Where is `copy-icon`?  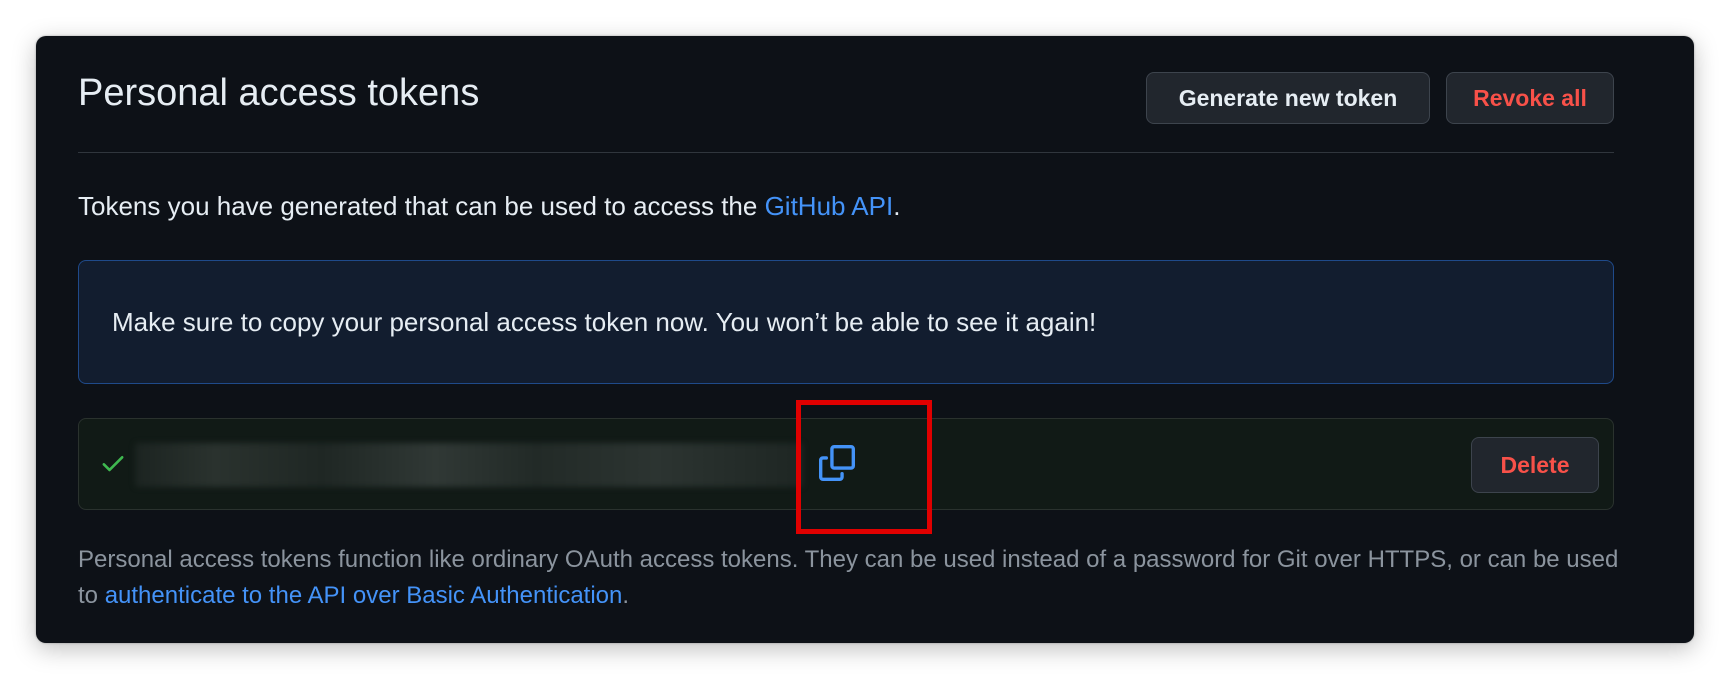 copy-icon is located at coordinates (837, 463).